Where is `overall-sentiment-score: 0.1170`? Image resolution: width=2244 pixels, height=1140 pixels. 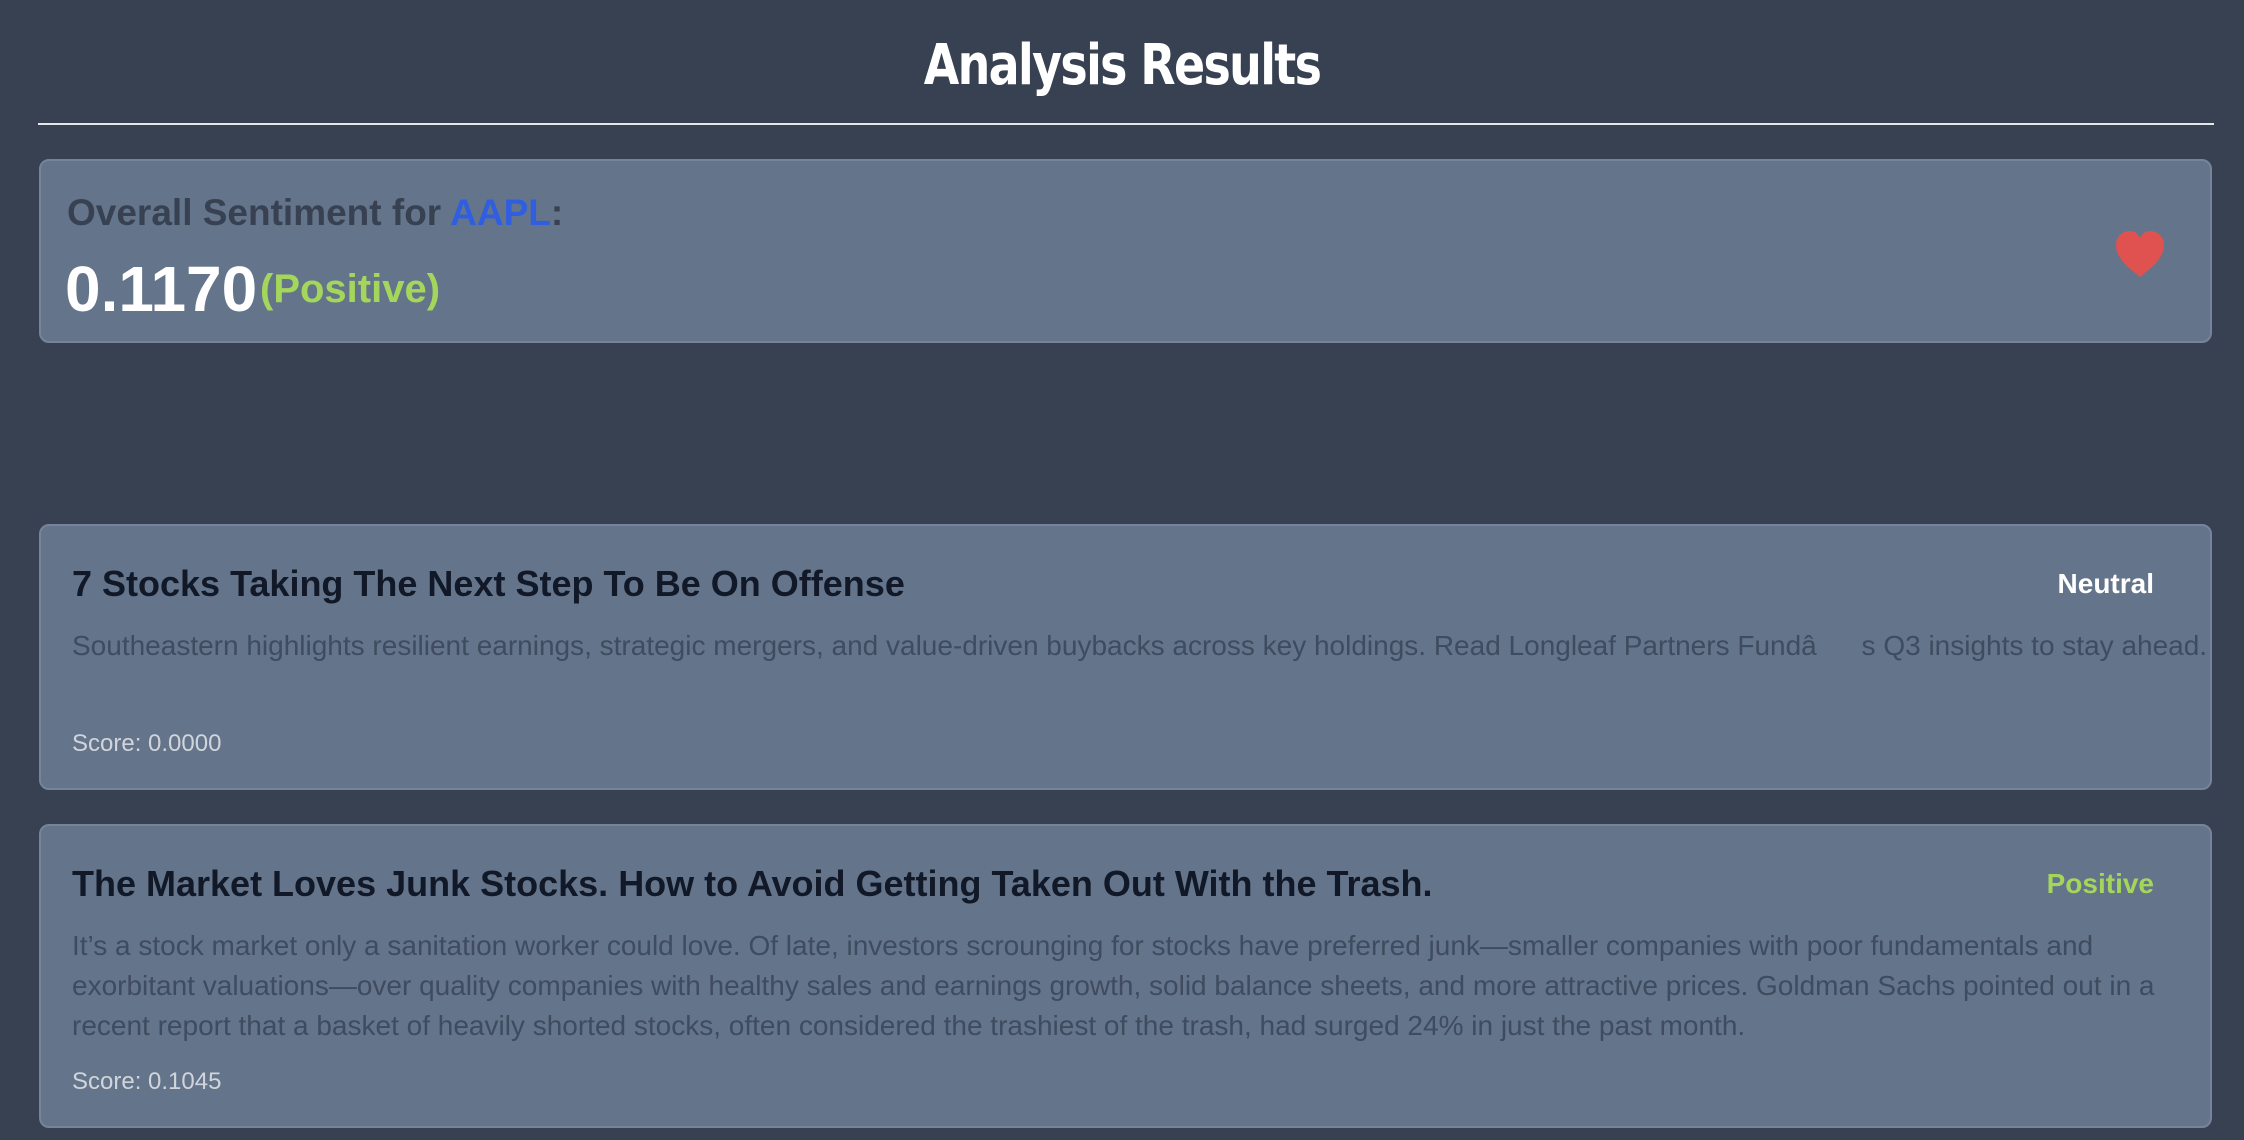
overall-sentiment-score: 0.1170 is located at coordinates (161, 289).